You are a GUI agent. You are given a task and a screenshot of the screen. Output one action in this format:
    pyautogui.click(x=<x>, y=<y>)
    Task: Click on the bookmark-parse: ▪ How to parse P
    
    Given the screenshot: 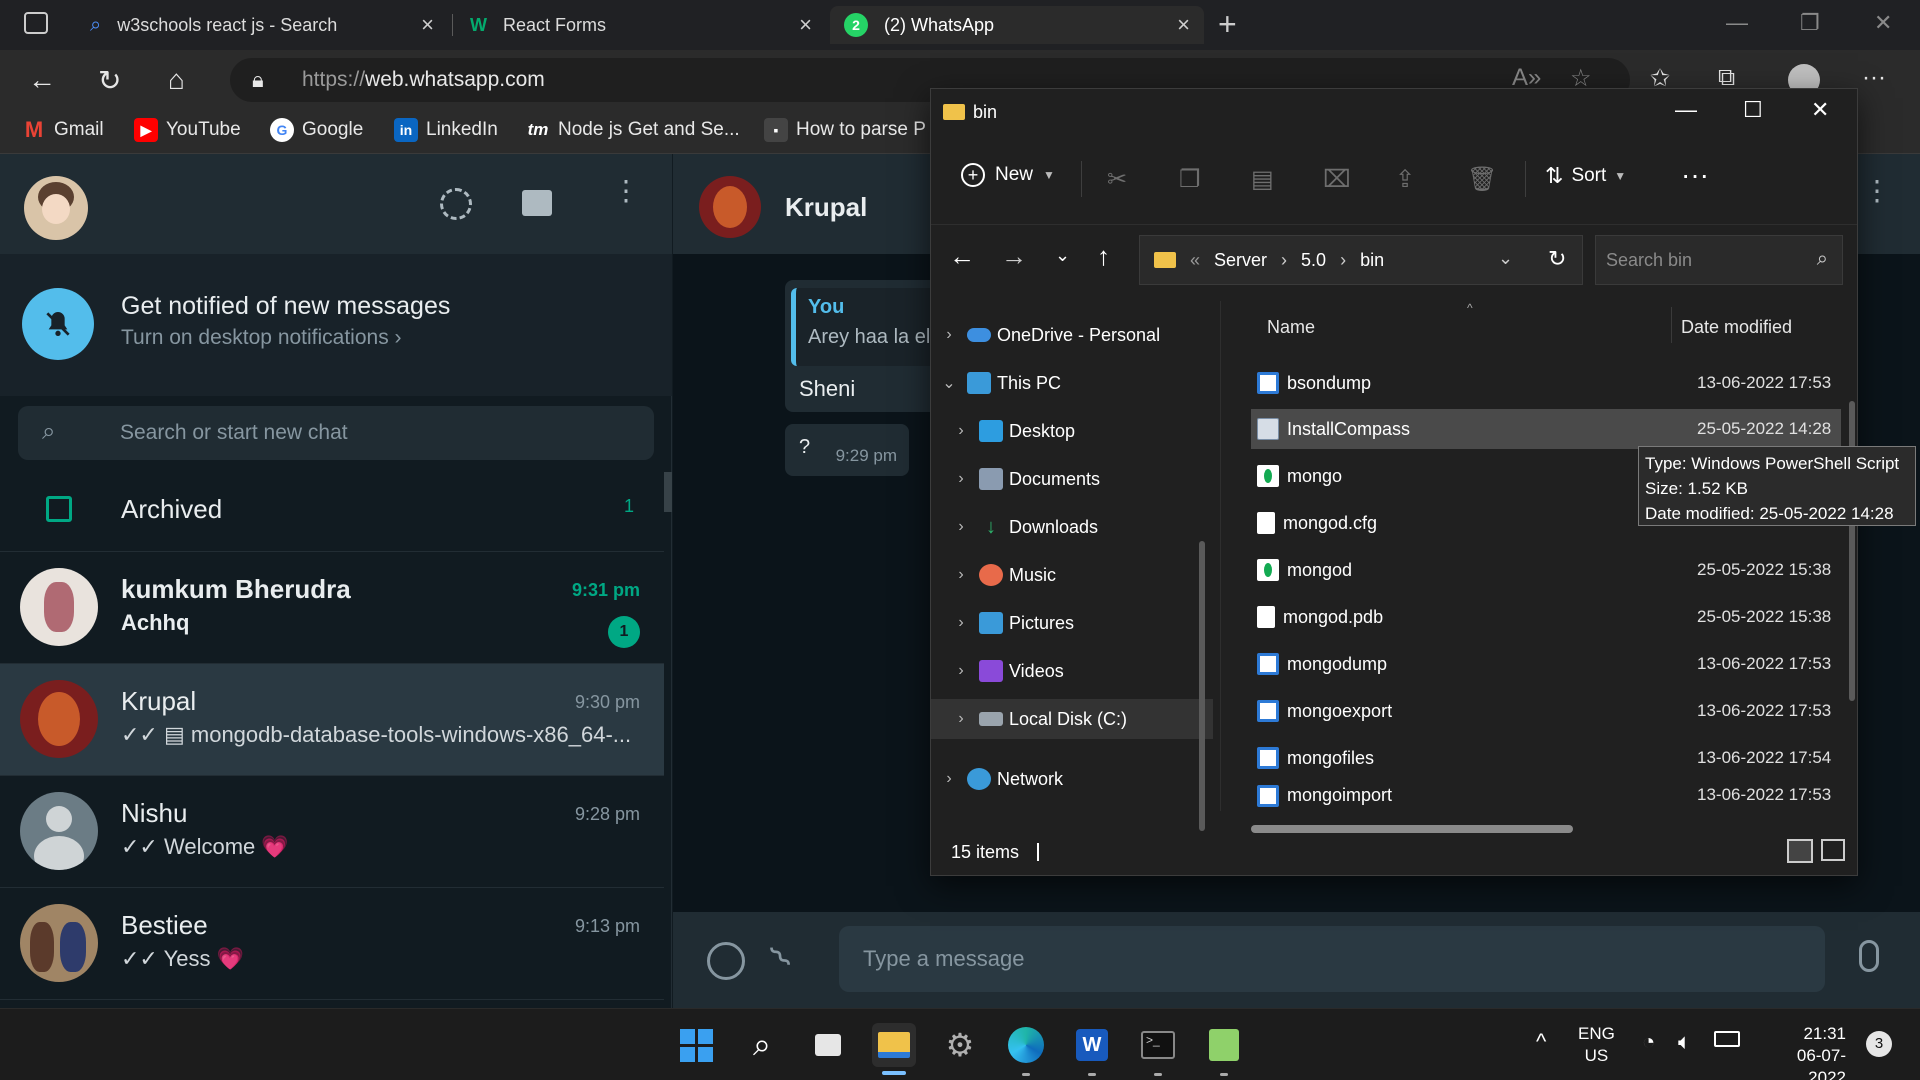 What is the action you would take?
    pyautogui.click(x=845, y=130)
    